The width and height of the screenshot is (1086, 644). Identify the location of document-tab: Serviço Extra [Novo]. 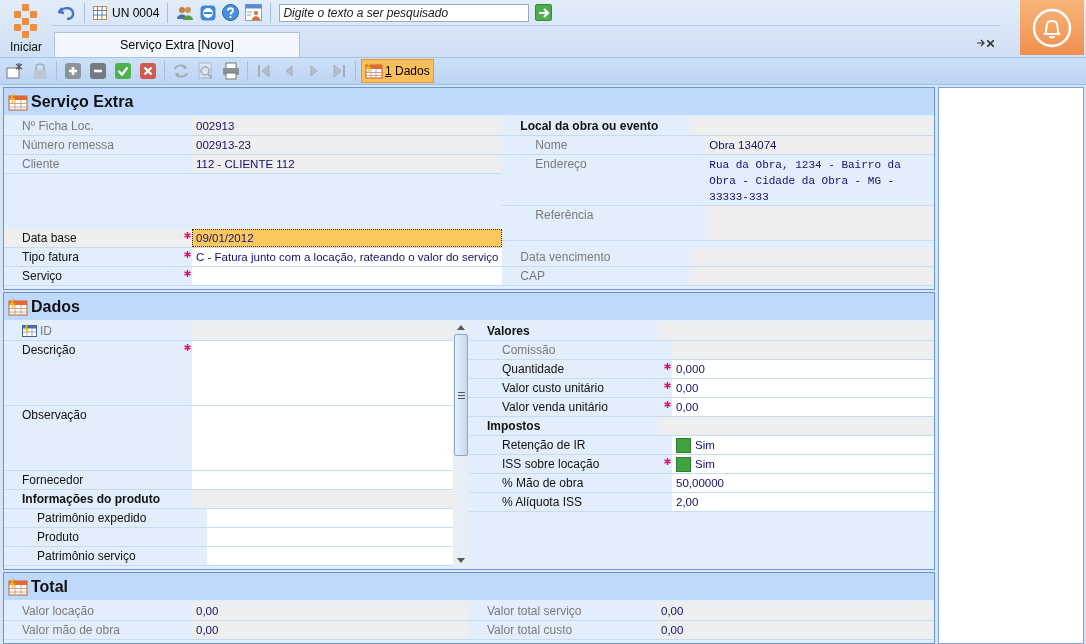
(177, 44).